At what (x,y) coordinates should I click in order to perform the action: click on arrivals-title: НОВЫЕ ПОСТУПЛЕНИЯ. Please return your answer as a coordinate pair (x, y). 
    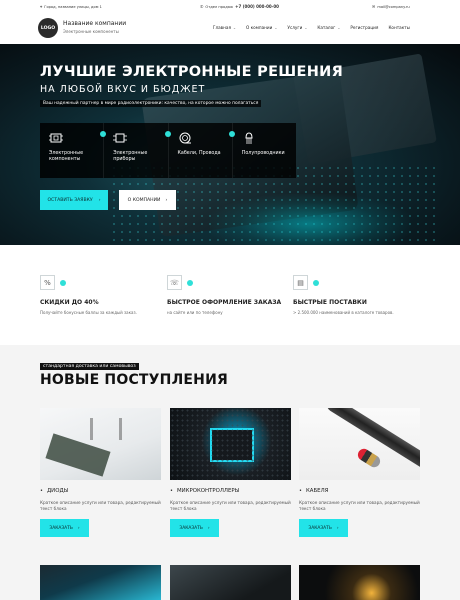
    Looking at the image, I should click on (134, 380).